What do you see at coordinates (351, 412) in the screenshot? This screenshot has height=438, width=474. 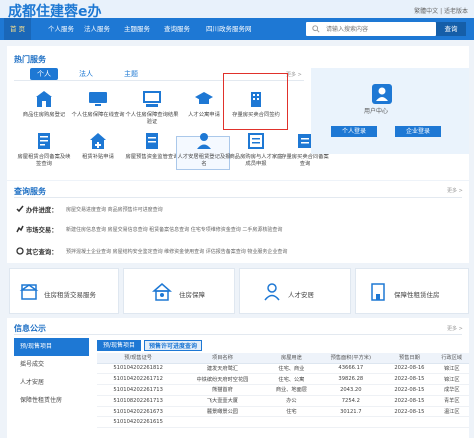 I see `cell: 30121.7` at bounding box center [351, 412].